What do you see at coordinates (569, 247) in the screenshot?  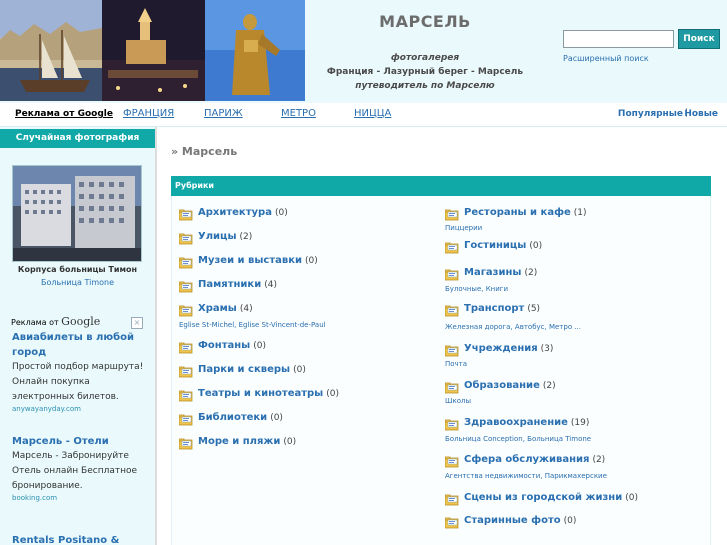 I see `category-item: Гостиницы (0)` at bounding box center [569, 247].